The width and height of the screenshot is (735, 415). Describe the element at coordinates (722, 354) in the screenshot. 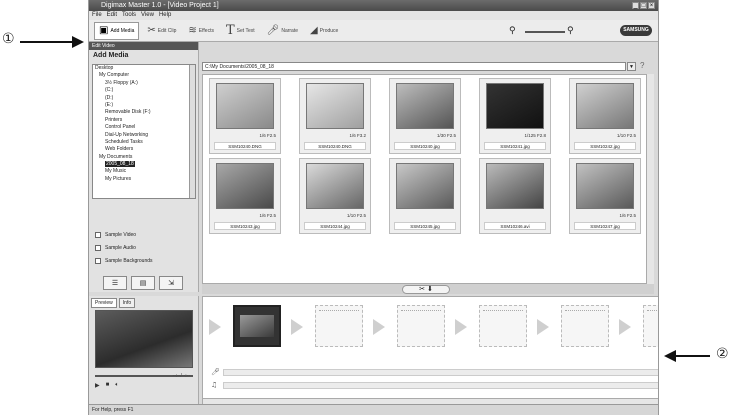

I see `callout-two: ②` at that location.